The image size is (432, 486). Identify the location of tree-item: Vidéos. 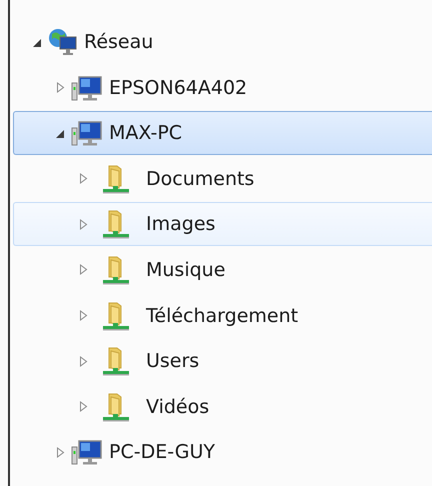
(222, 406).